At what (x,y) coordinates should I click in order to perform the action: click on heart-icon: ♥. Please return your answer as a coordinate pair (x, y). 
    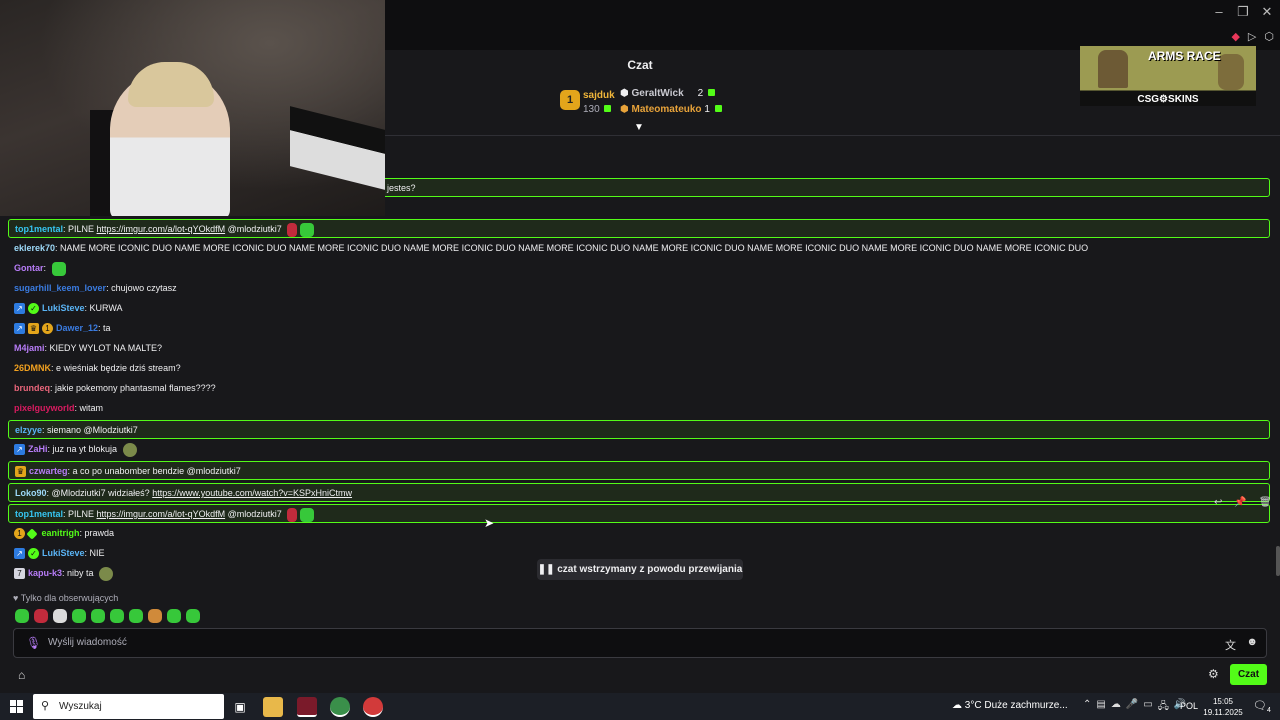
    Looking at the image, I should click on (16, 598).